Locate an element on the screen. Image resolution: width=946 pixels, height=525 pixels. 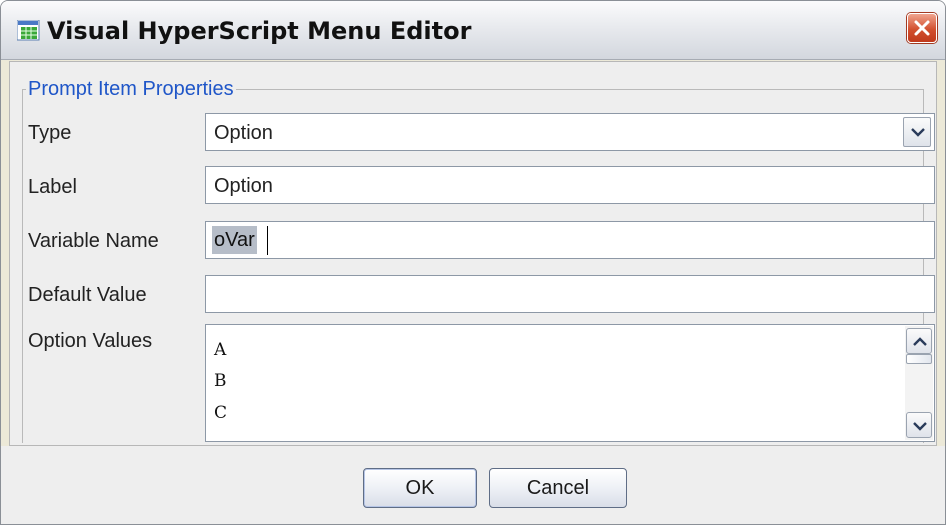
default-value-input is located at coordinates (570, 294).